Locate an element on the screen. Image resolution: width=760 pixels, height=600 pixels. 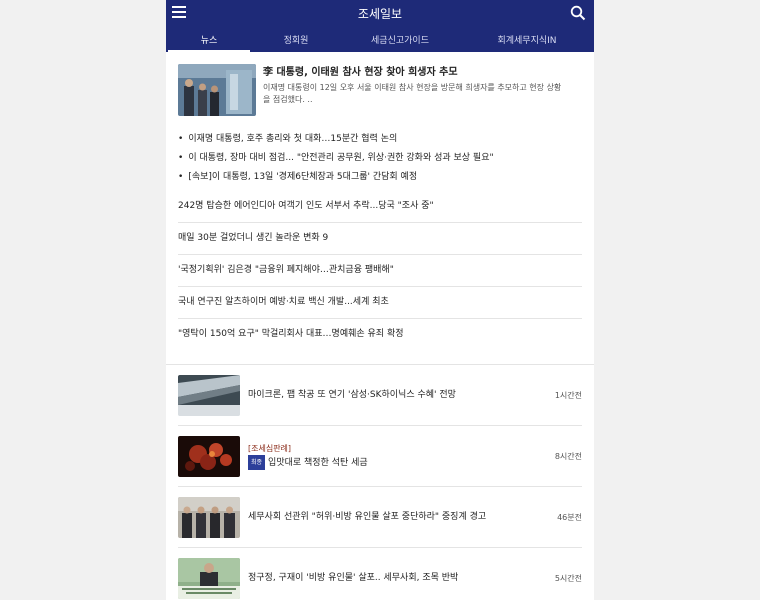
lead-article-headline: 李 대통령, 이태원 참사 현장 찾아 희생자 추모 is located at coordinates (412, 72).